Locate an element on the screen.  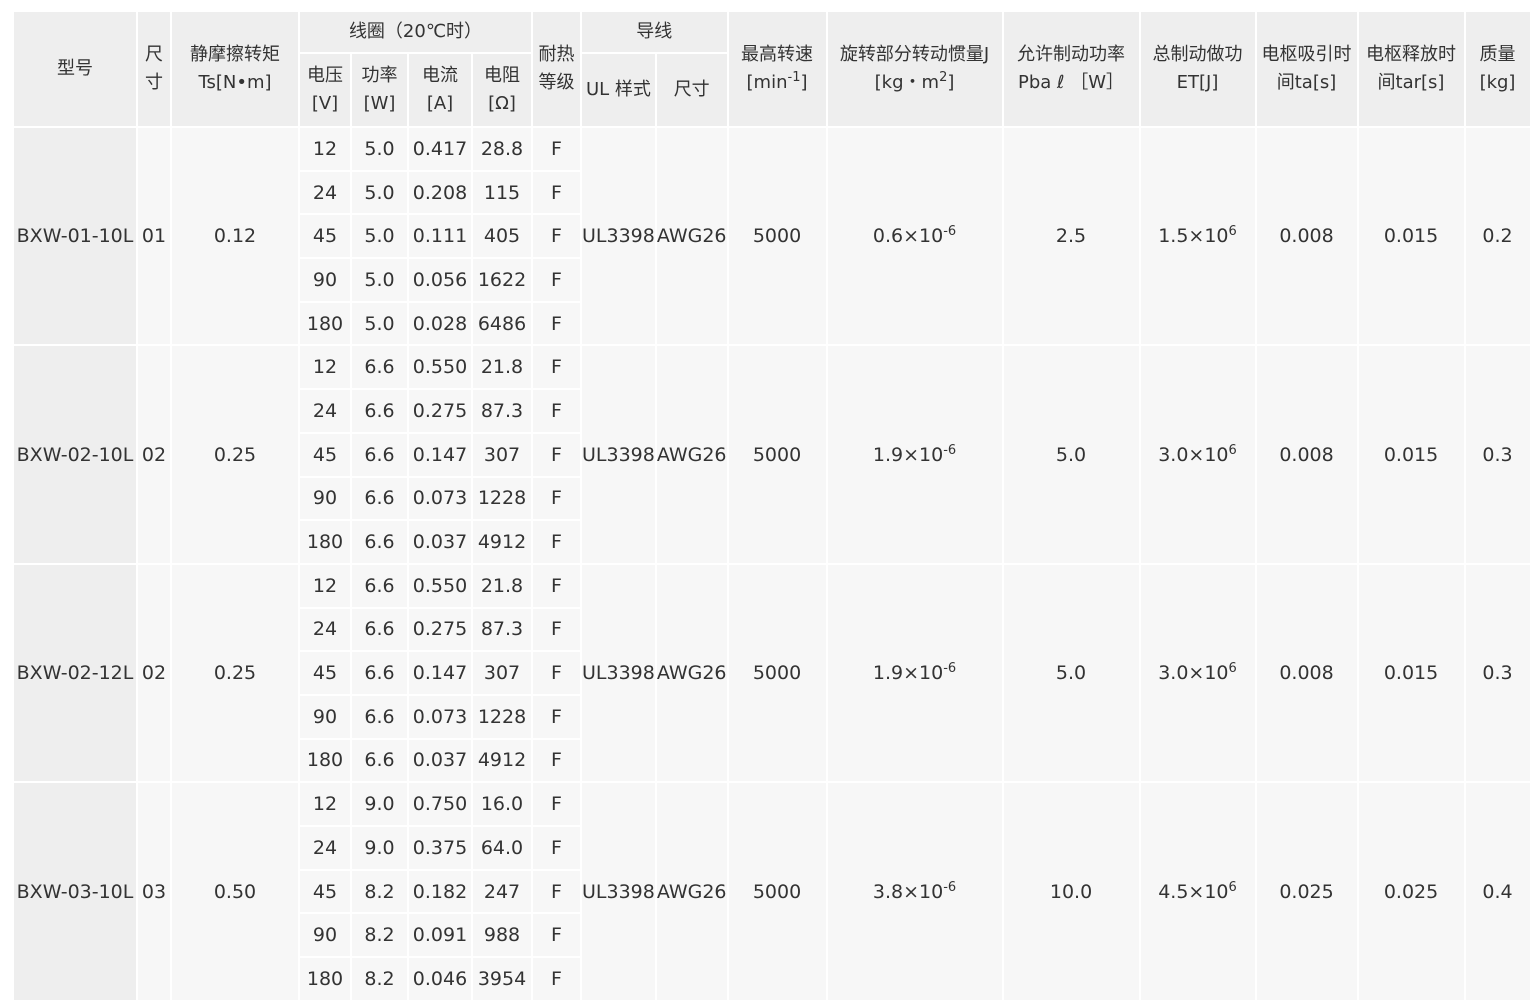
cell-inertia: 1.9×10-6 is located at coordinates (914, 454).